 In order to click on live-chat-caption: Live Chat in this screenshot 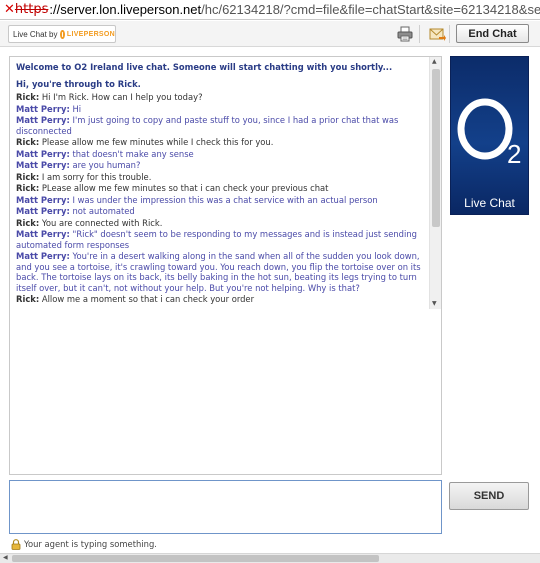, I will do `click(489, 203)`.